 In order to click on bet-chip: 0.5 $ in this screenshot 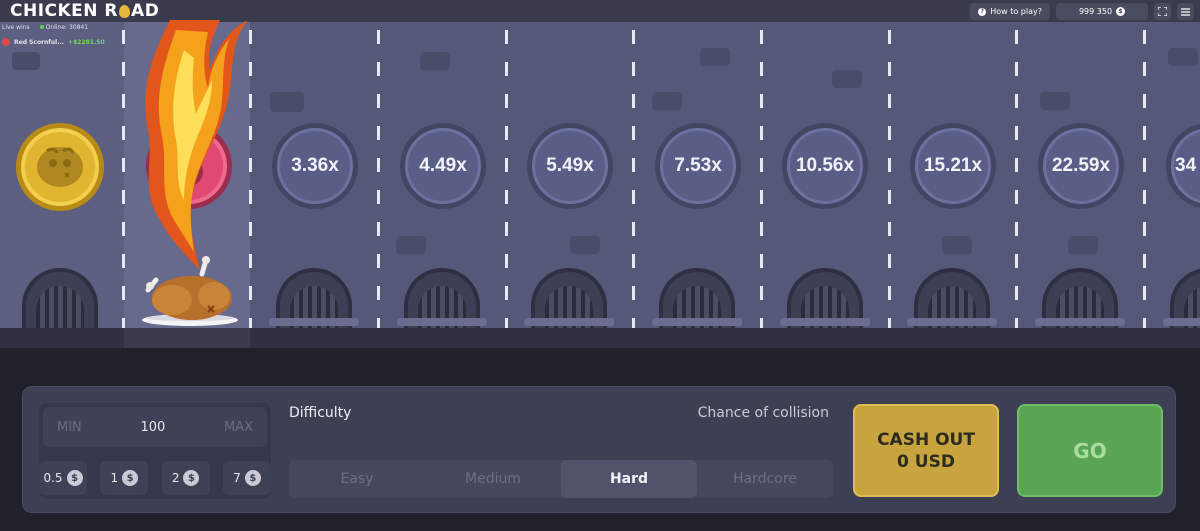, I will do `click(63, 478)`.